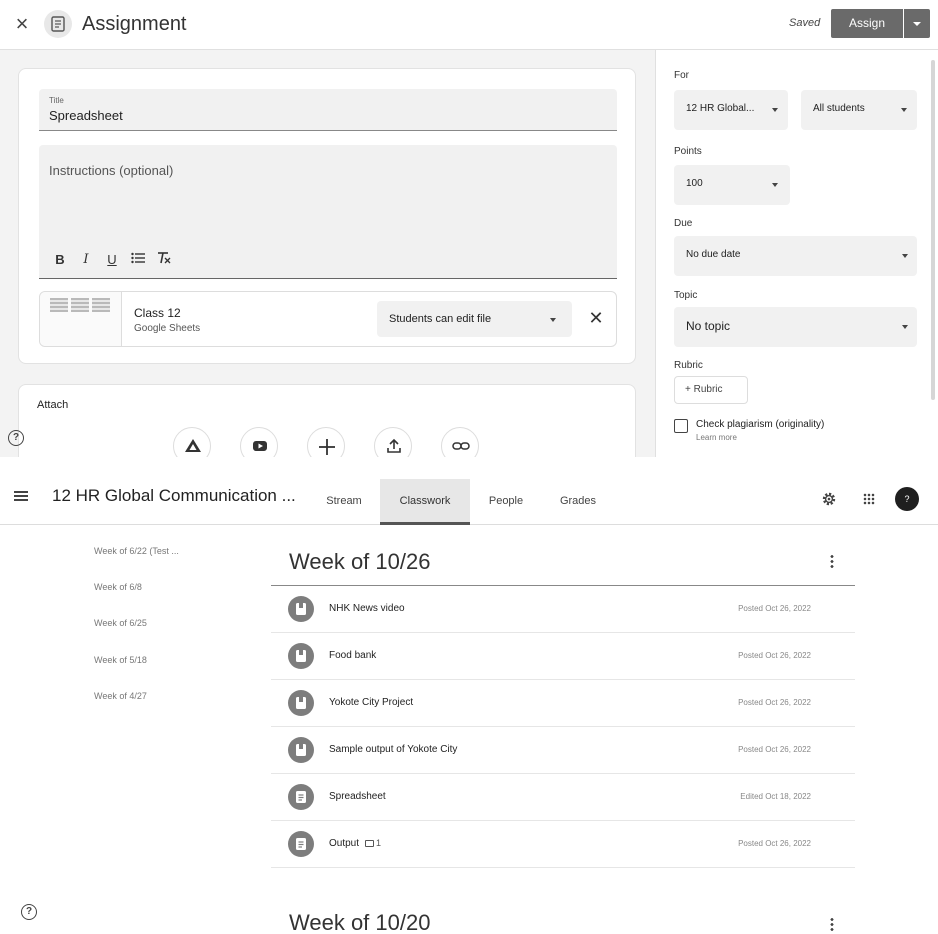 The width and height of the screenshot is (938, 934). I want to click on item-title: NHK News video, so click(367, 608).